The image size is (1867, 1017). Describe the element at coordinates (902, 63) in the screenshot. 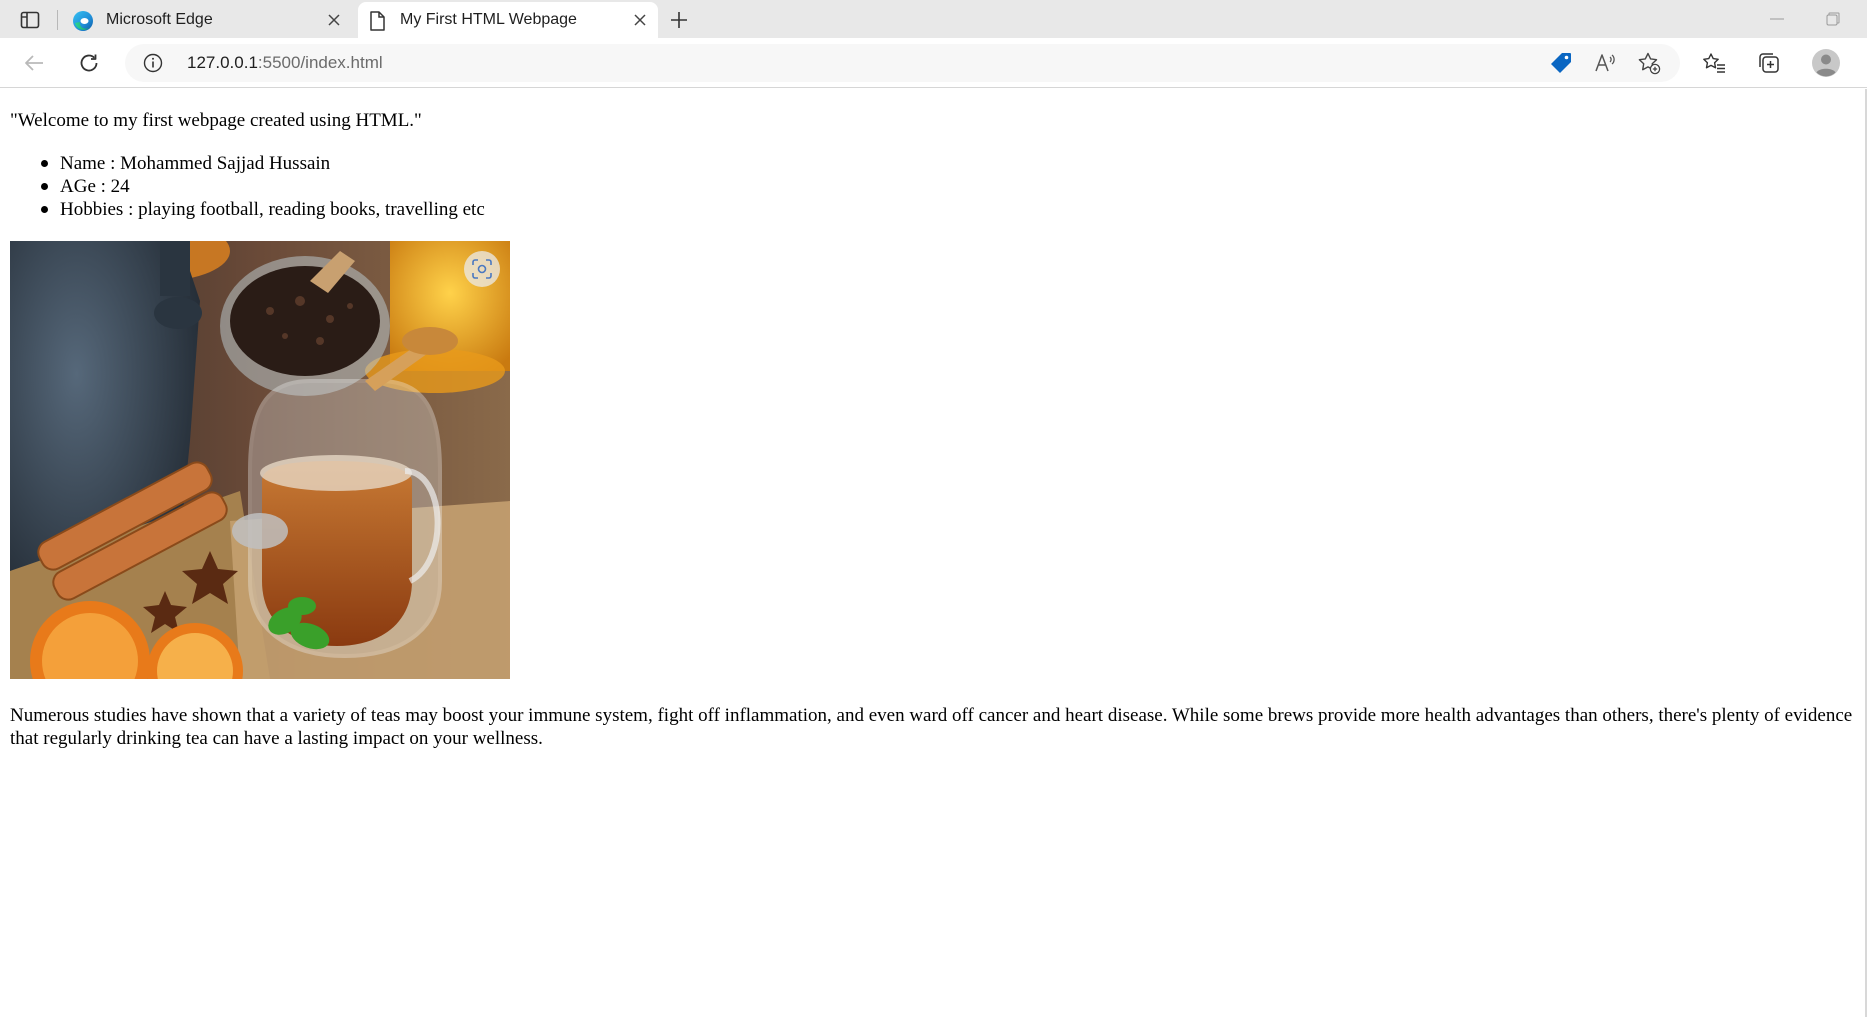

I see `address-bar: 127.0.0.1:5500/index.html` at that location.